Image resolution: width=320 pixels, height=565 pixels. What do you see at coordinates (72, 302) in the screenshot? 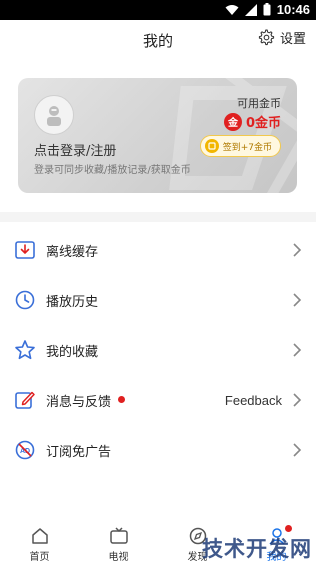
I see `menu-label: 播放历史` at bounding box center [72, 302].